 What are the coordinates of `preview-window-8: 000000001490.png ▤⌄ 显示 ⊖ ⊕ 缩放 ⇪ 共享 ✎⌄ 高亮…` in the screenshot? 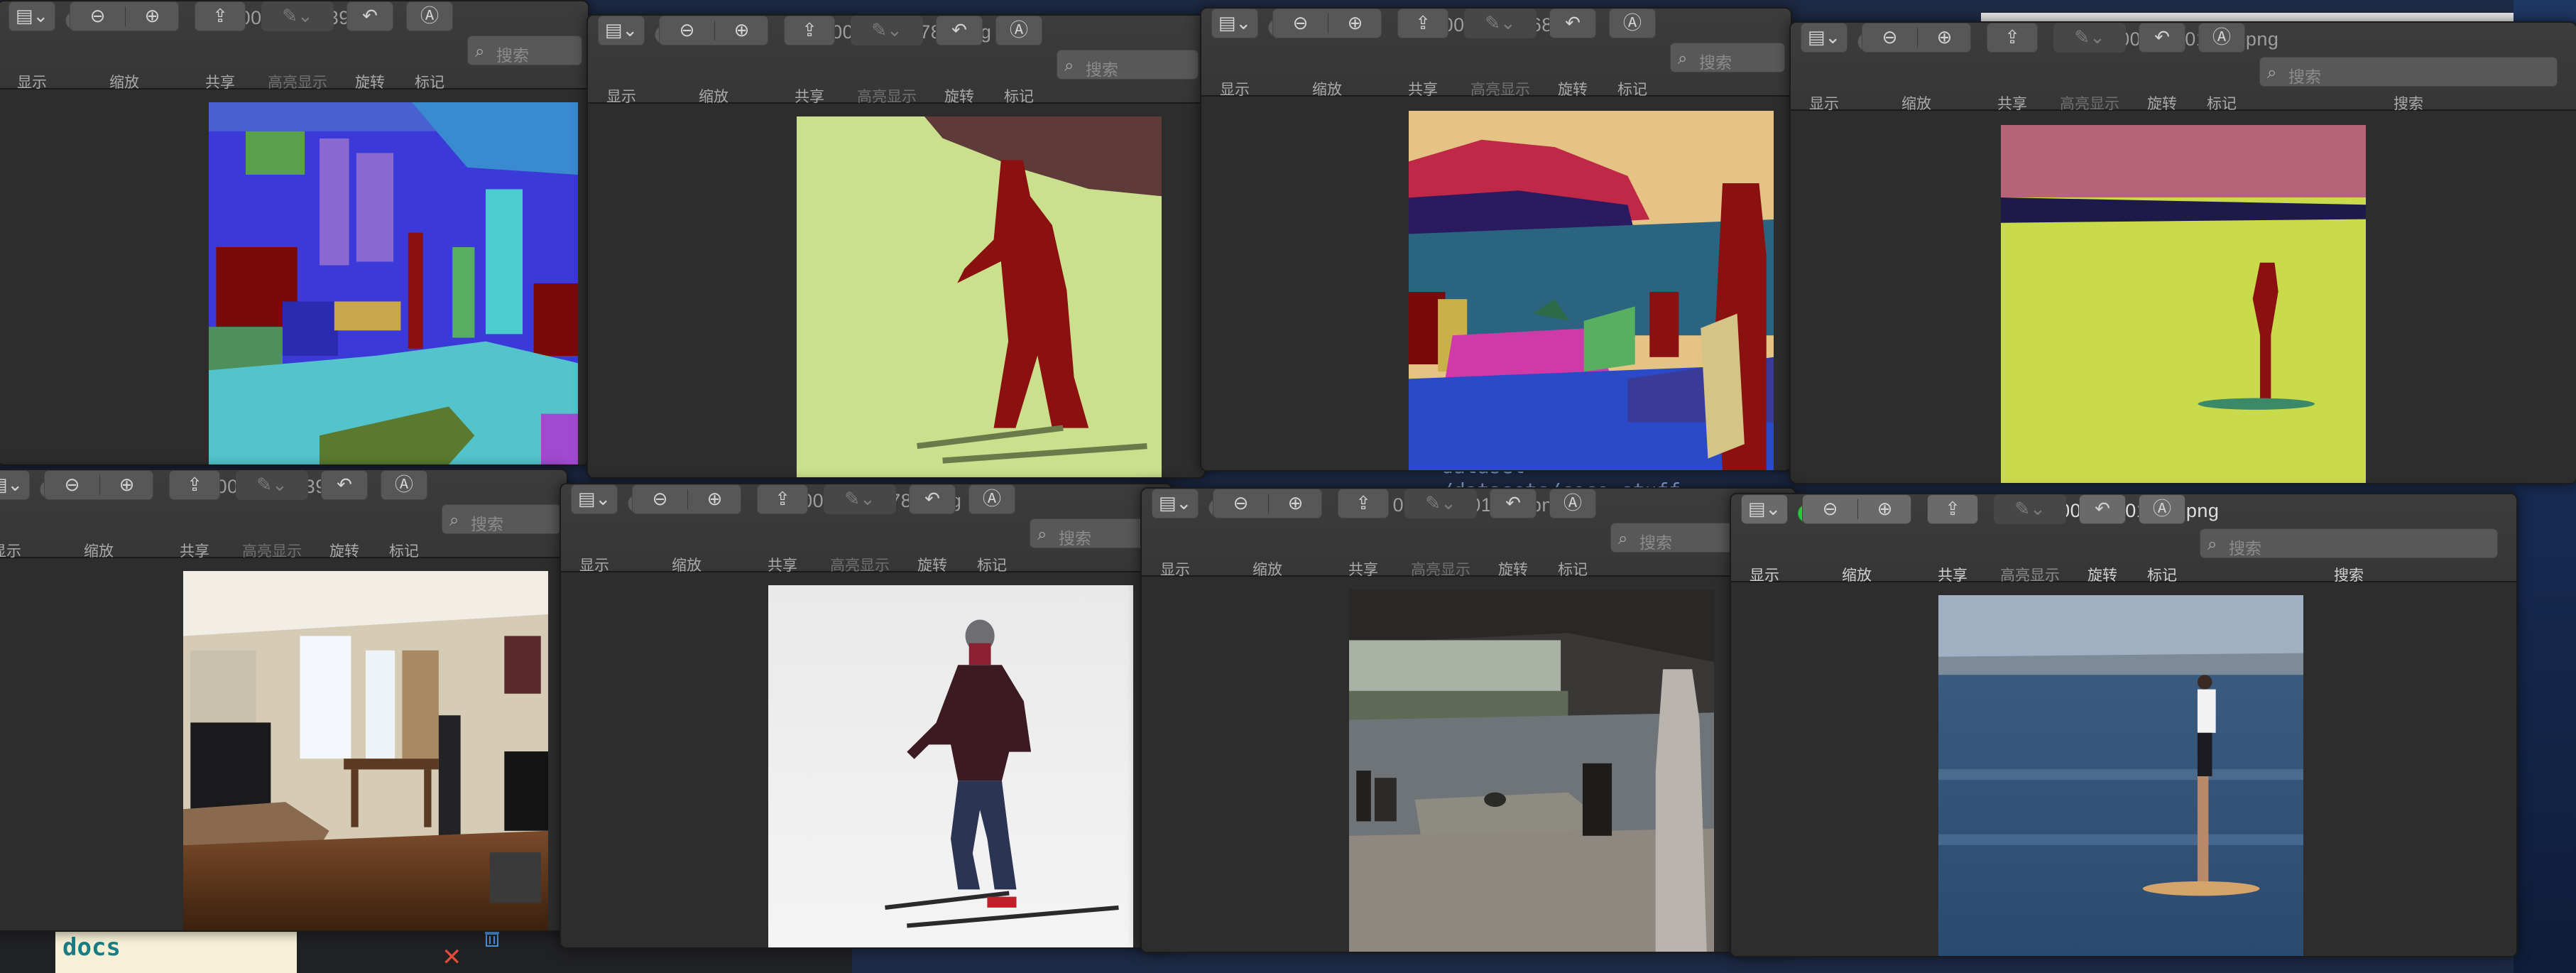 It's located at (2124, 725).